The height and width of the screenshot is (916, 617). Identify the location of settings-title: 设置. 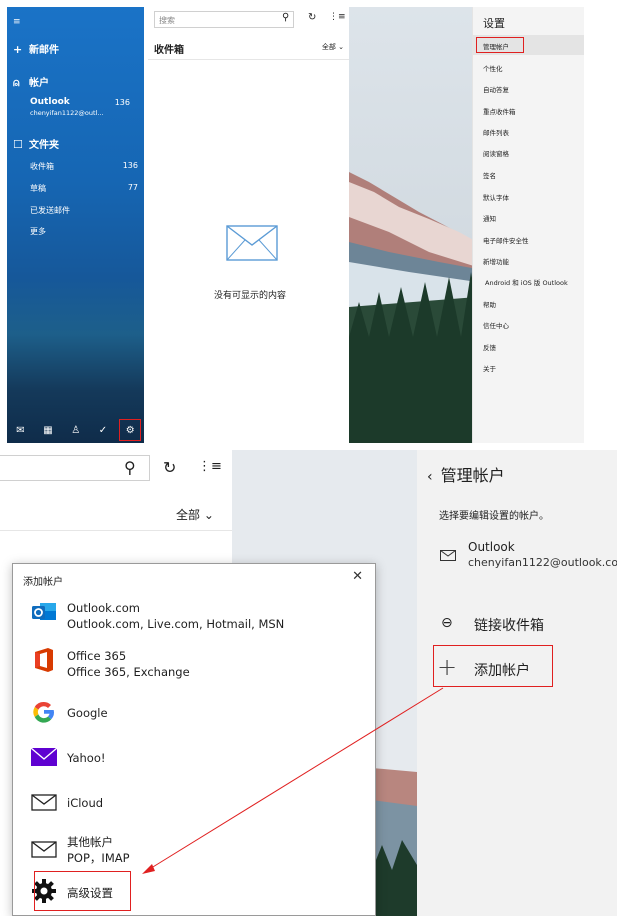
(494, 23).